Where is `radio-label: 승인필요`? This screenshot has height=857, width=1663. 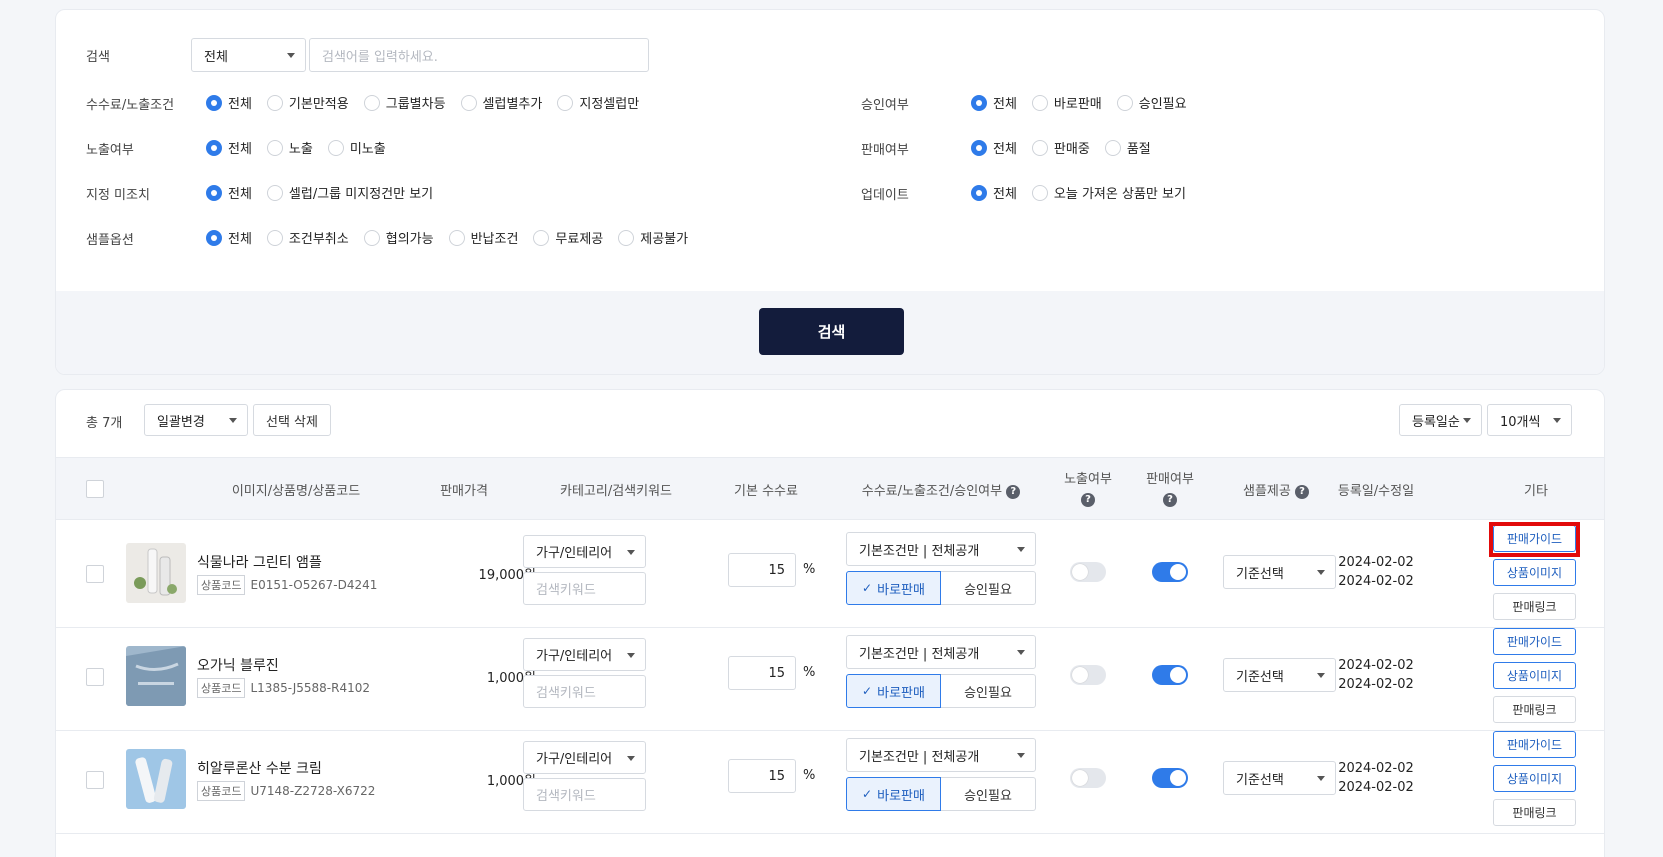 radio-label: 승인필요 is located at coordinates (1162, 104).